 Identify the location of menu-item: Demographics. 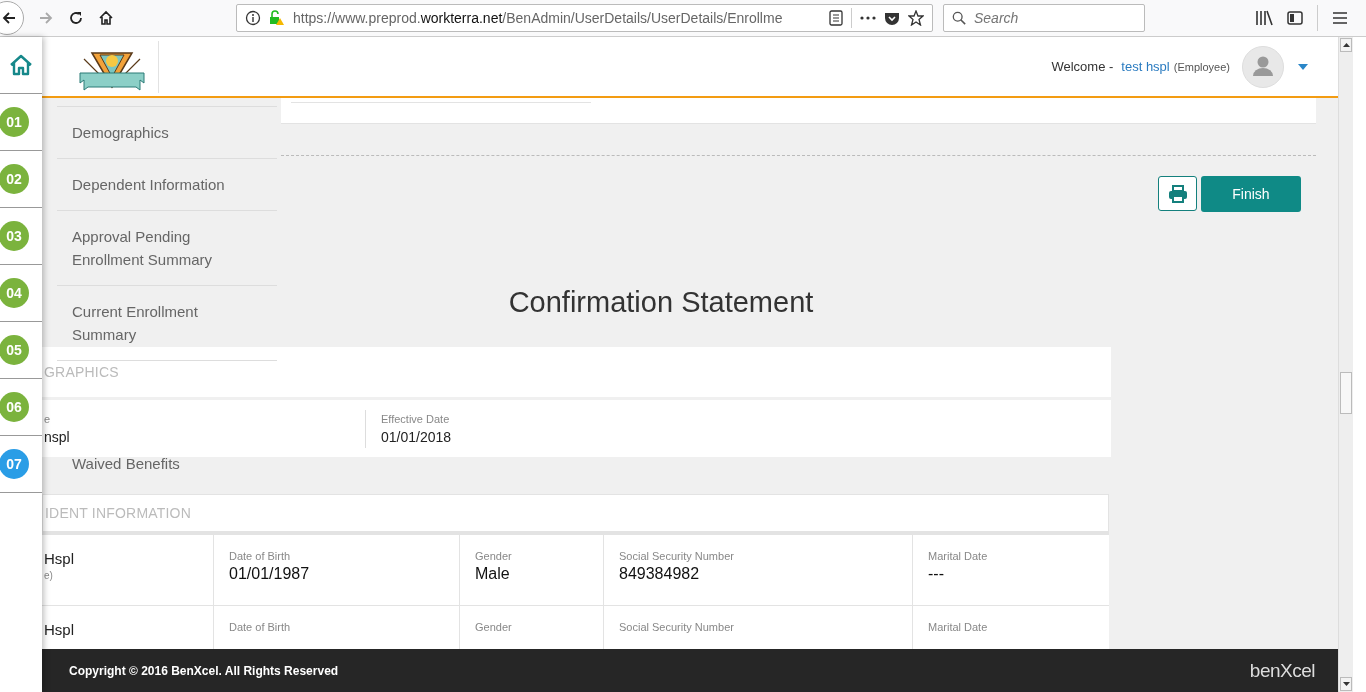
(167, 133).